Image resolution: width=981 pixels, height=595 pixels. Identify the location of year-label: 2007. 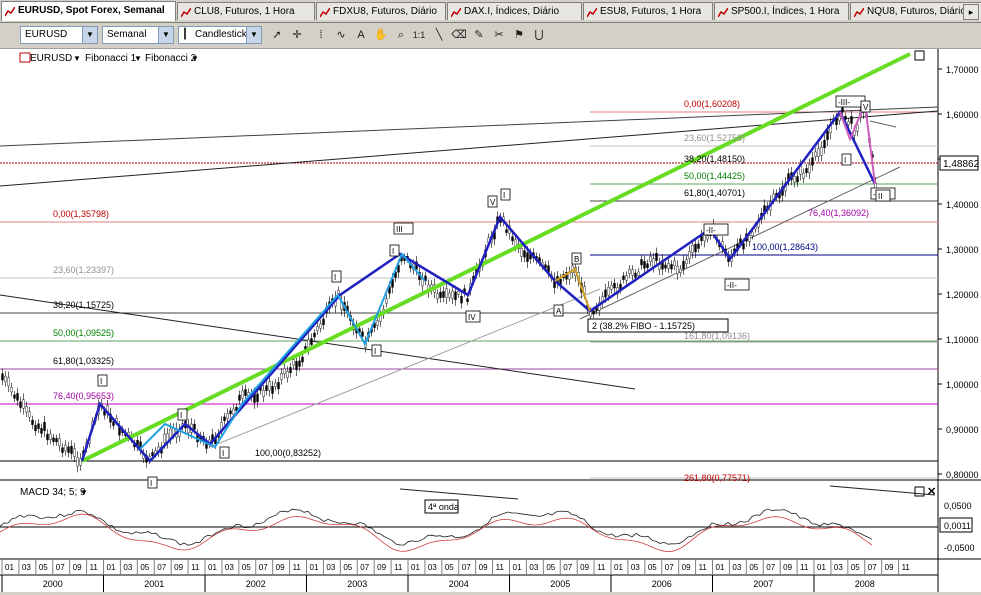
(763, 584).